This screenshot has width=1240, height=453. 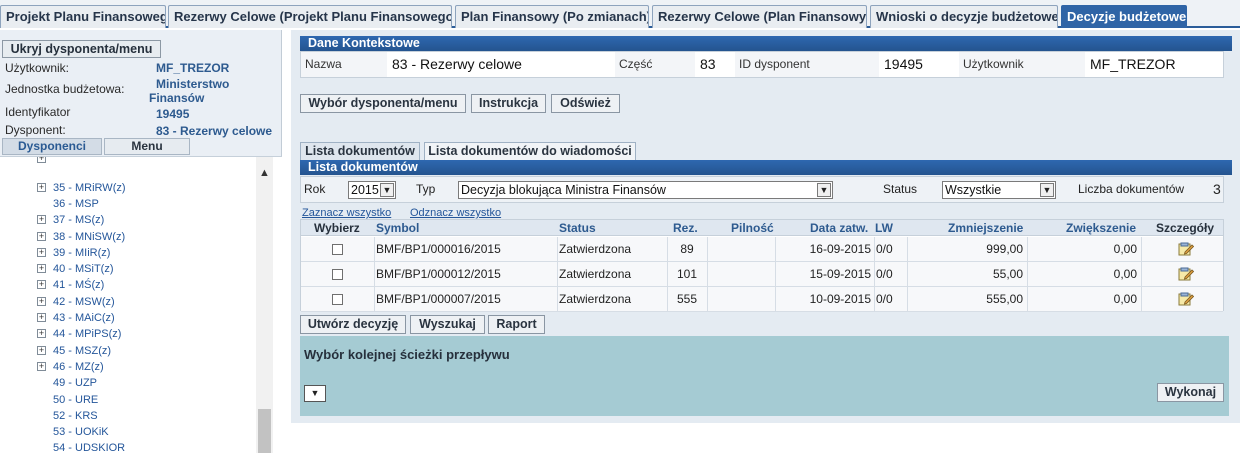 I want to click on context-title: Dane Kontekstowe, so click(x=766, y=43).